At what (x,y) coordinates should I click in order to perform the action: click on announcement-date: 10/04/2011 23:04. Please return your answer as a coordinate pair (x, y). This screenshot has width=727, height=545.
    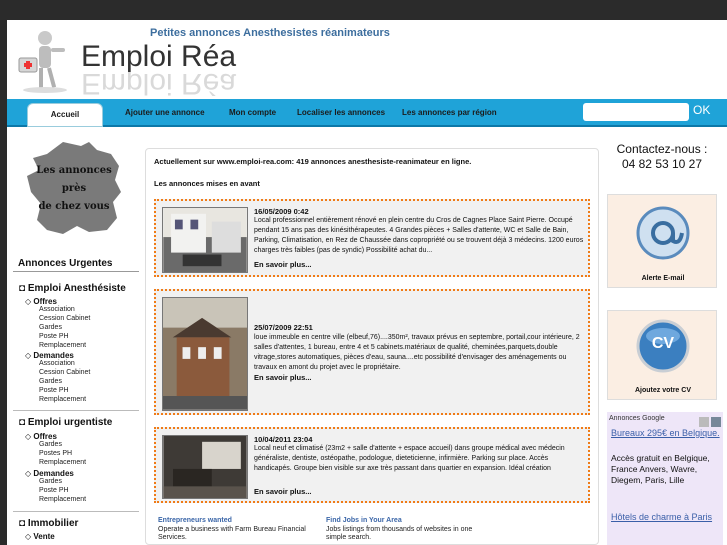
    Looking at the image, I should click on (283, 439).